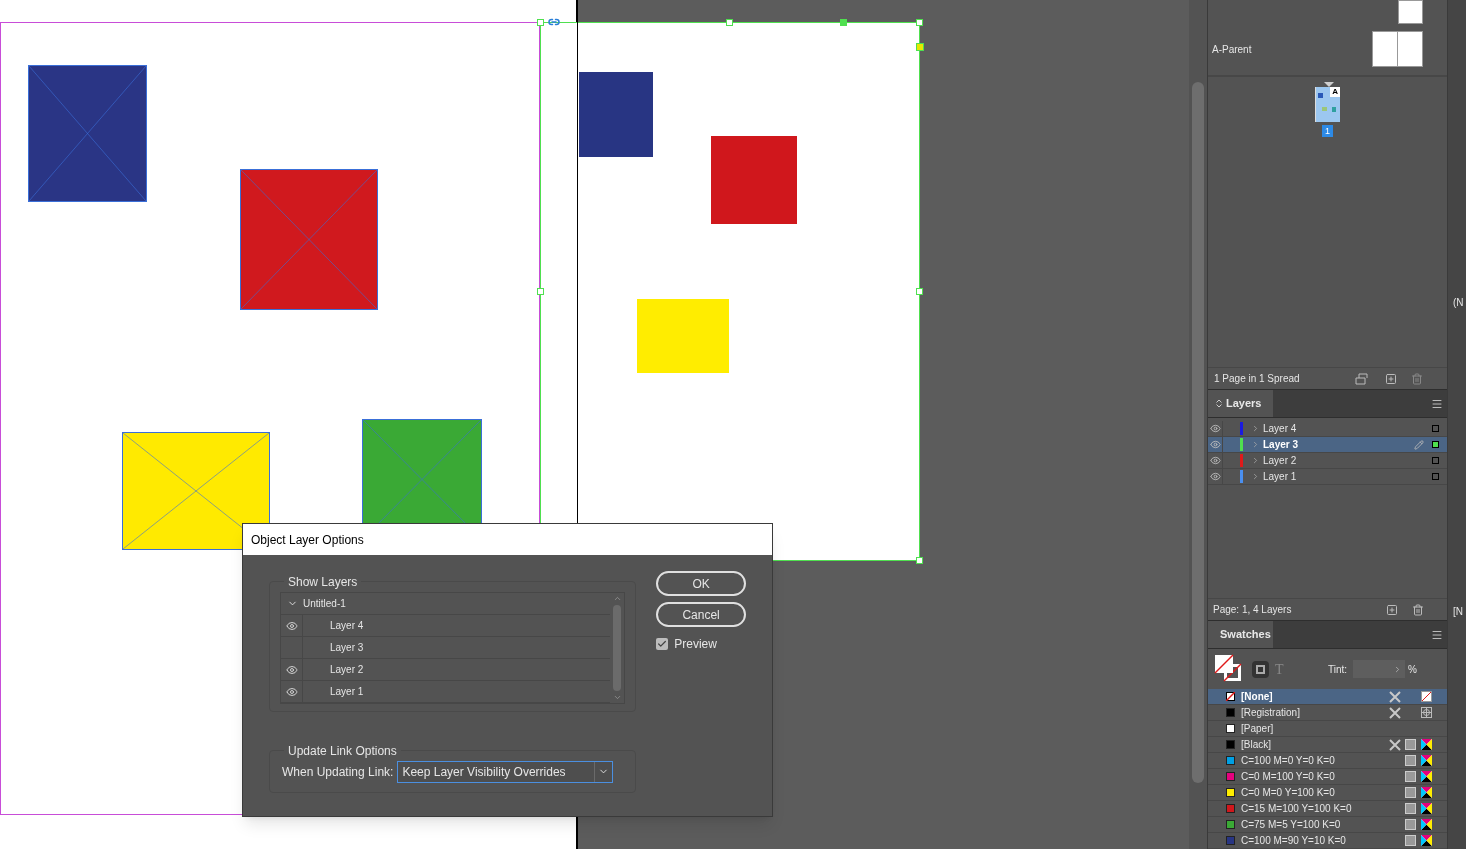  Describe the element at coordinates (701, 583) in the screenshot. I see `dialog-button: OK` at that location.